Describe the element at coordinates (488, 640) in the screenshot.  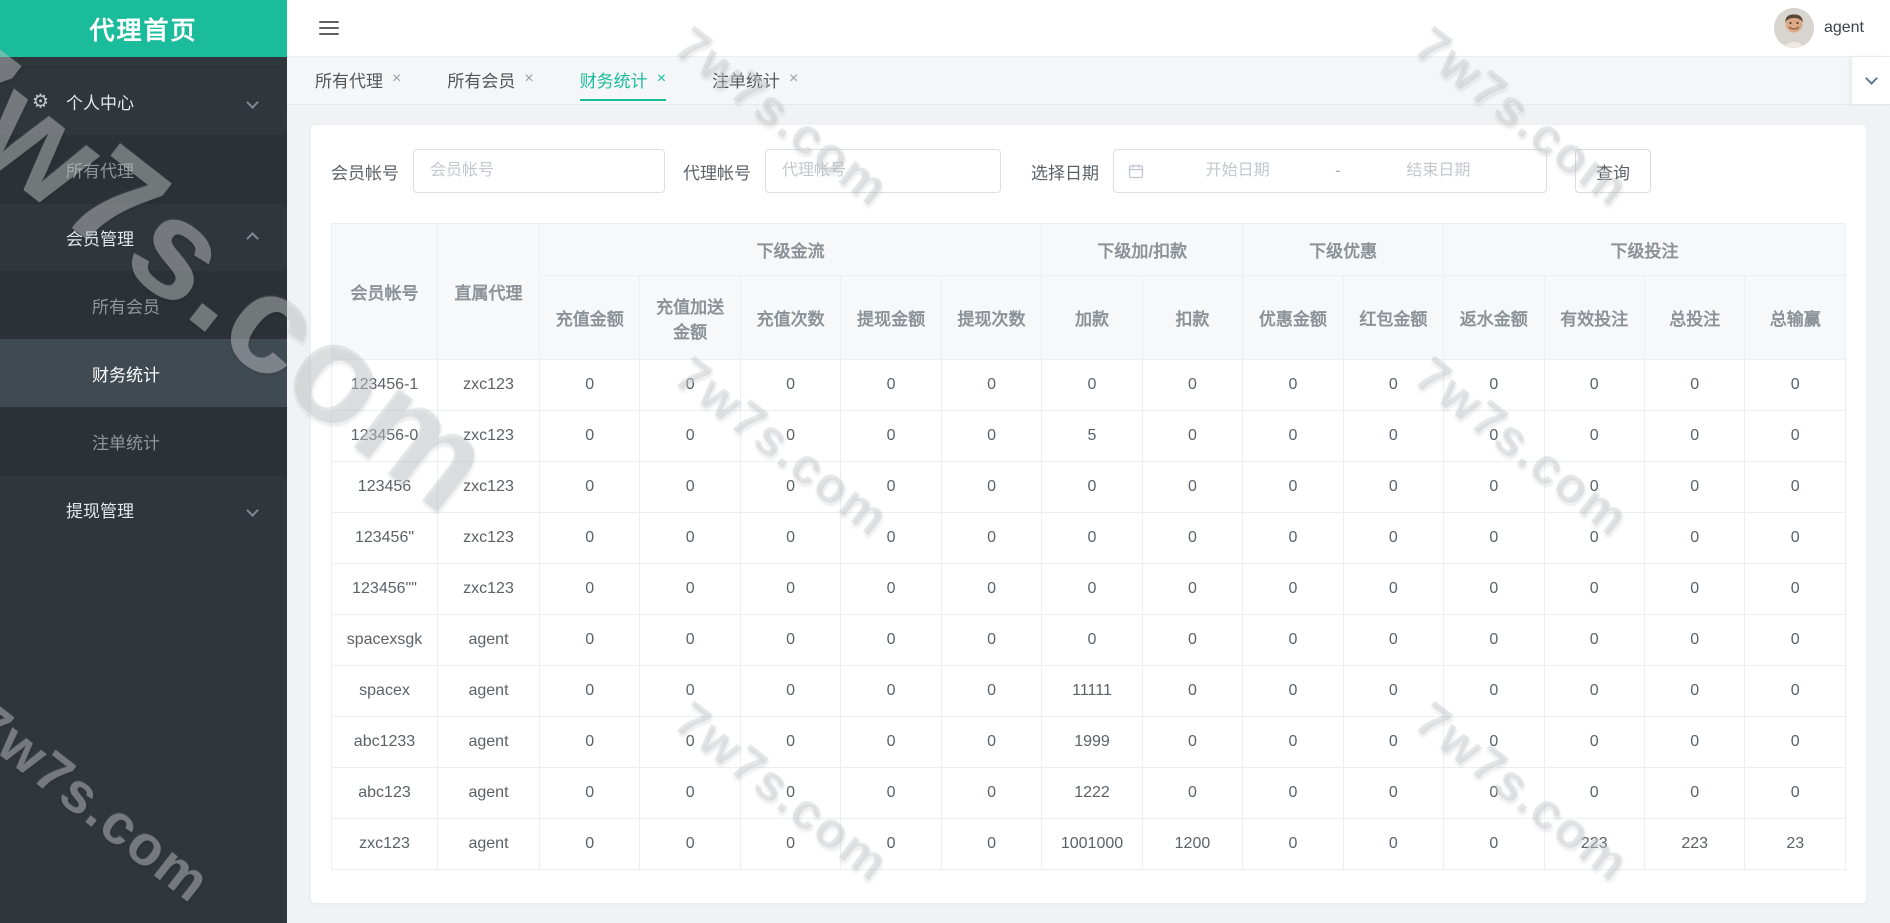
I see `direct-agent-cell: agent` at that location.